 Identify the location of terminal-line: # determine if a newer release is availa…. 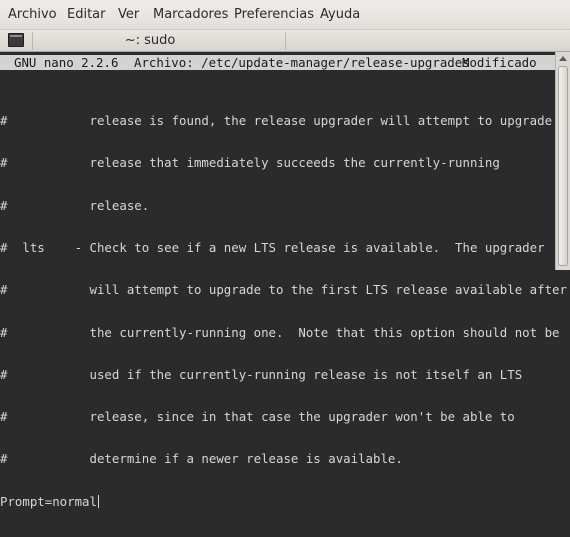
(201, 459).